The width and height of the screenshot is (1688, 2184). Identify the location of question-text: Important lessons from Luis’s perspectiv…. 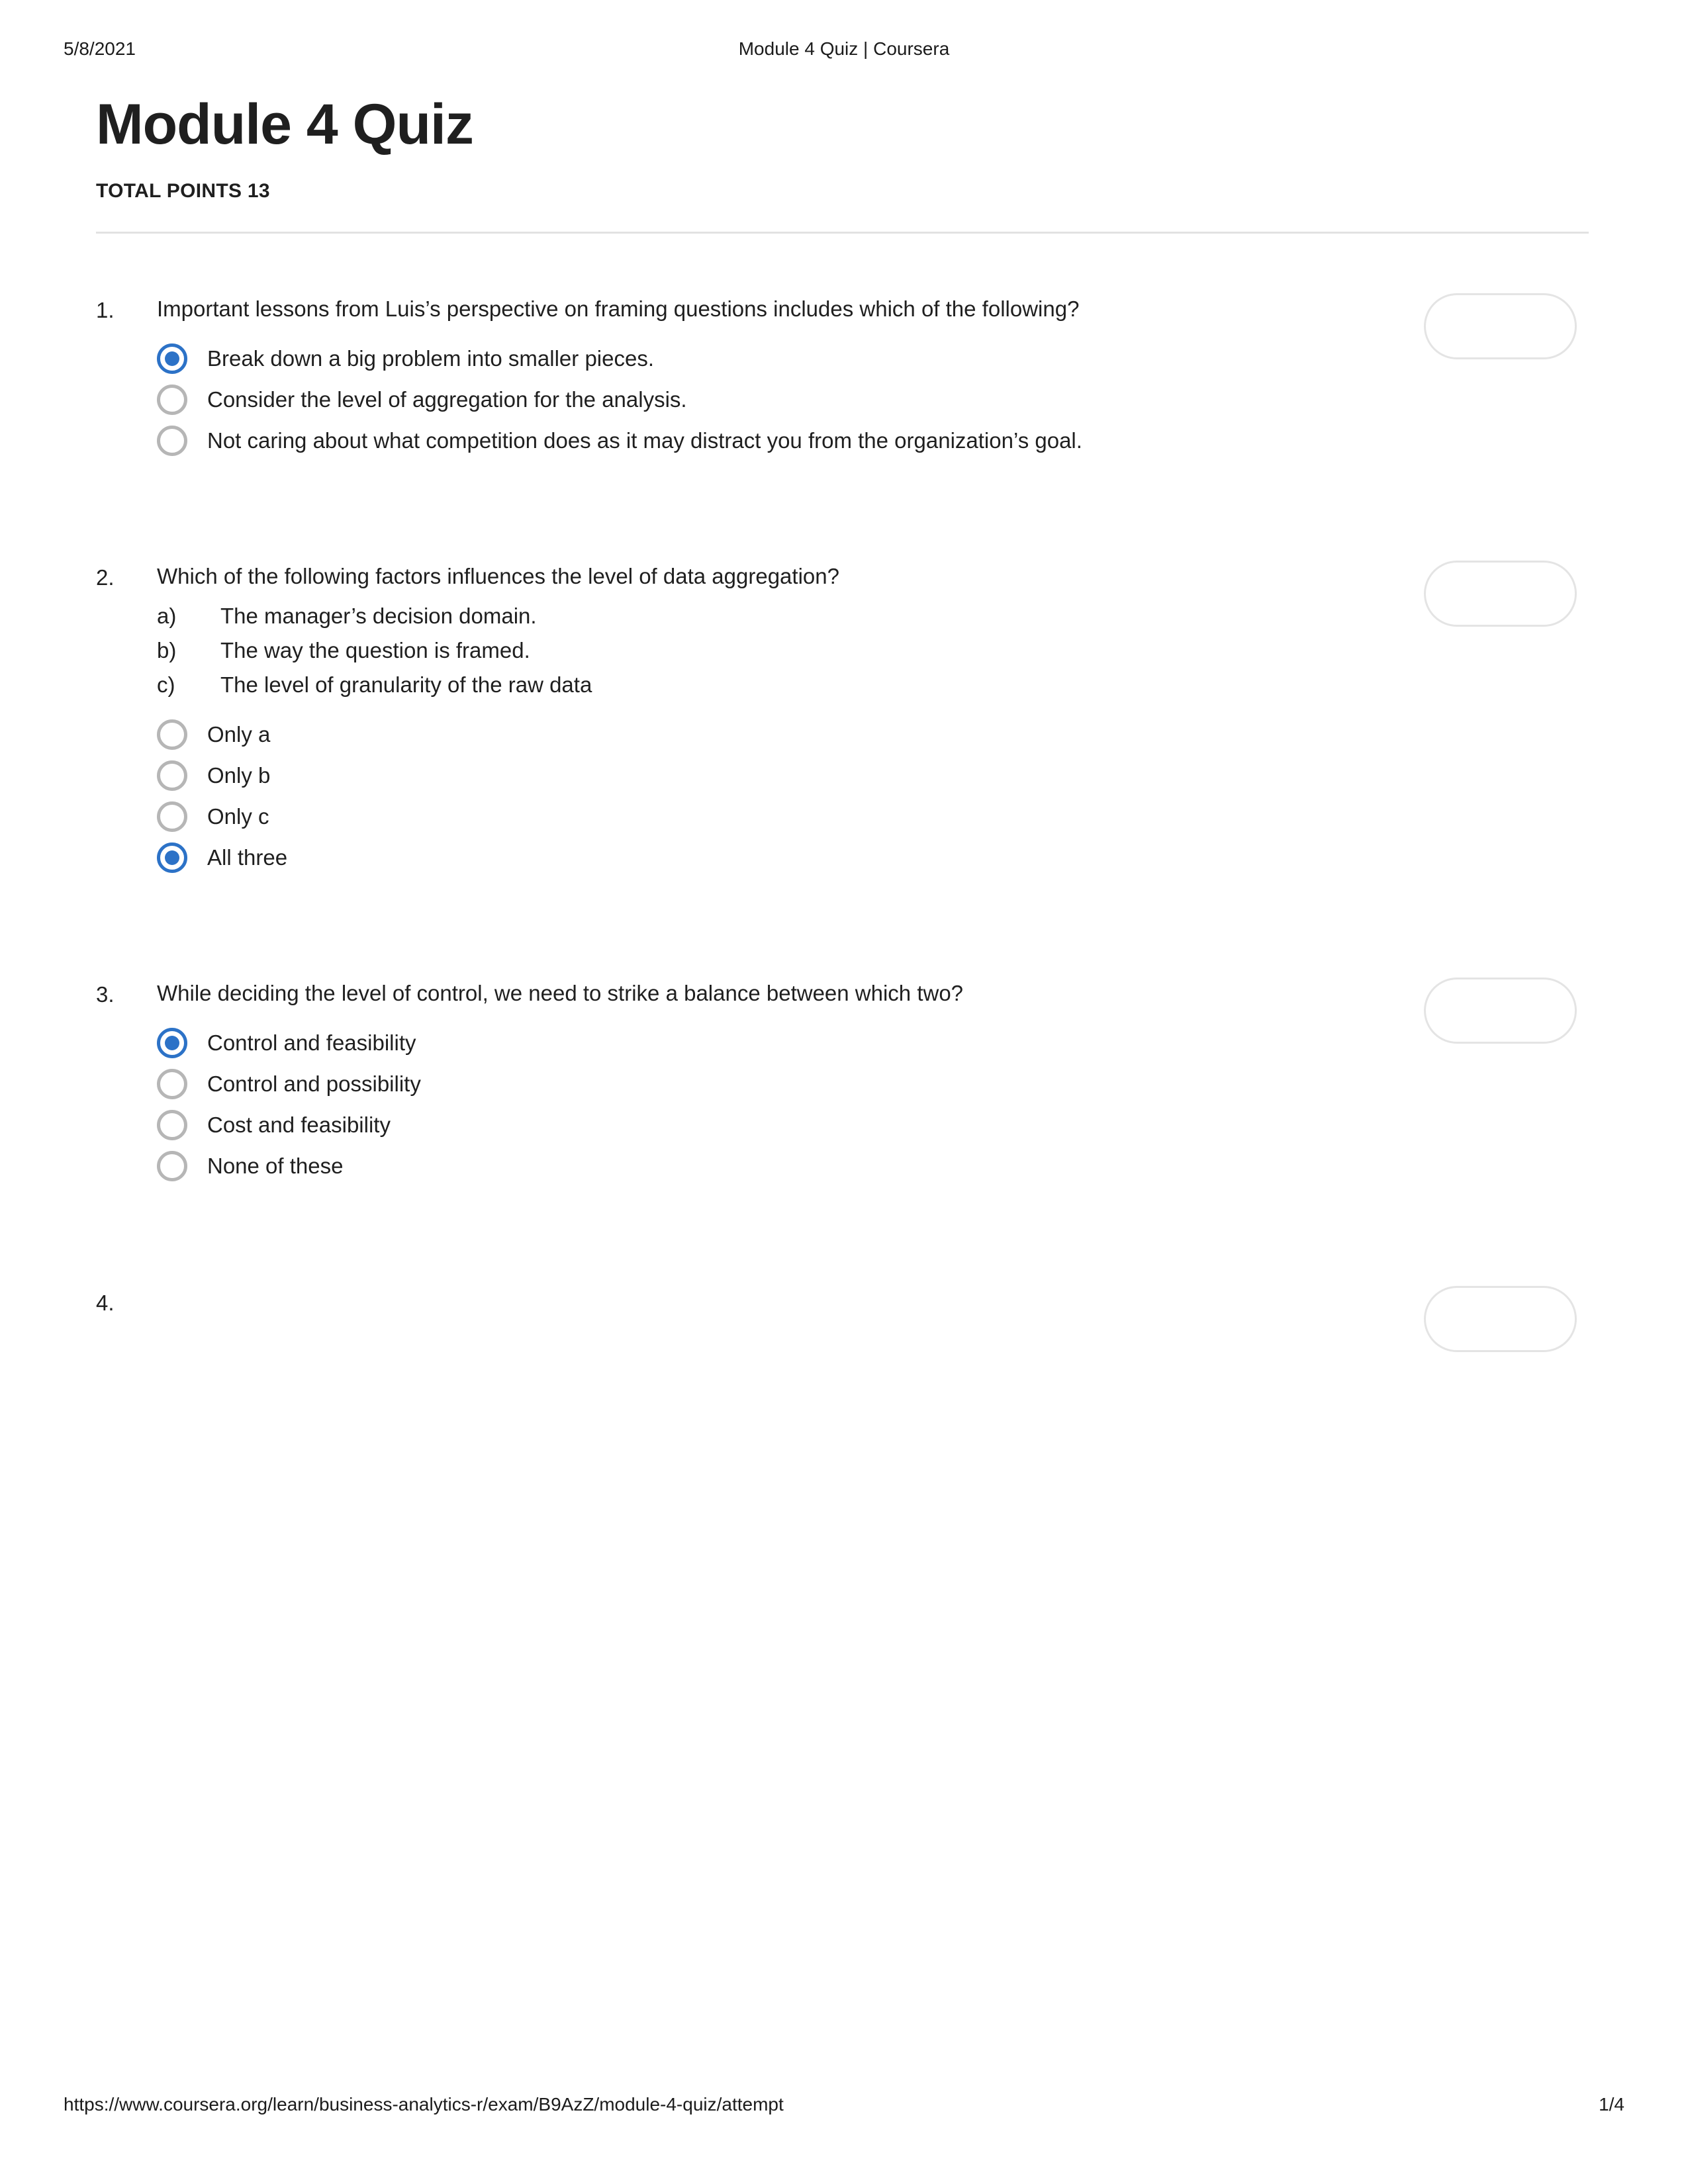
(618, 308).